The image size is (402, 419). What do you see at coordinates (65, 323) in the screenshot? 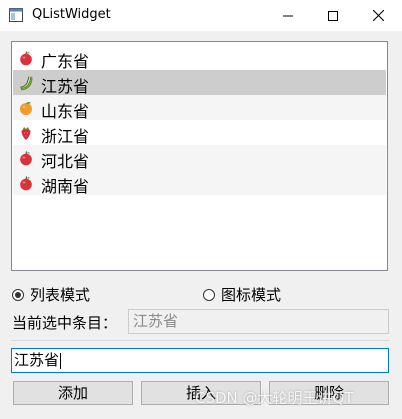
I see `current-item-label: 当前选中条目：` at bounding box center [65, 323].